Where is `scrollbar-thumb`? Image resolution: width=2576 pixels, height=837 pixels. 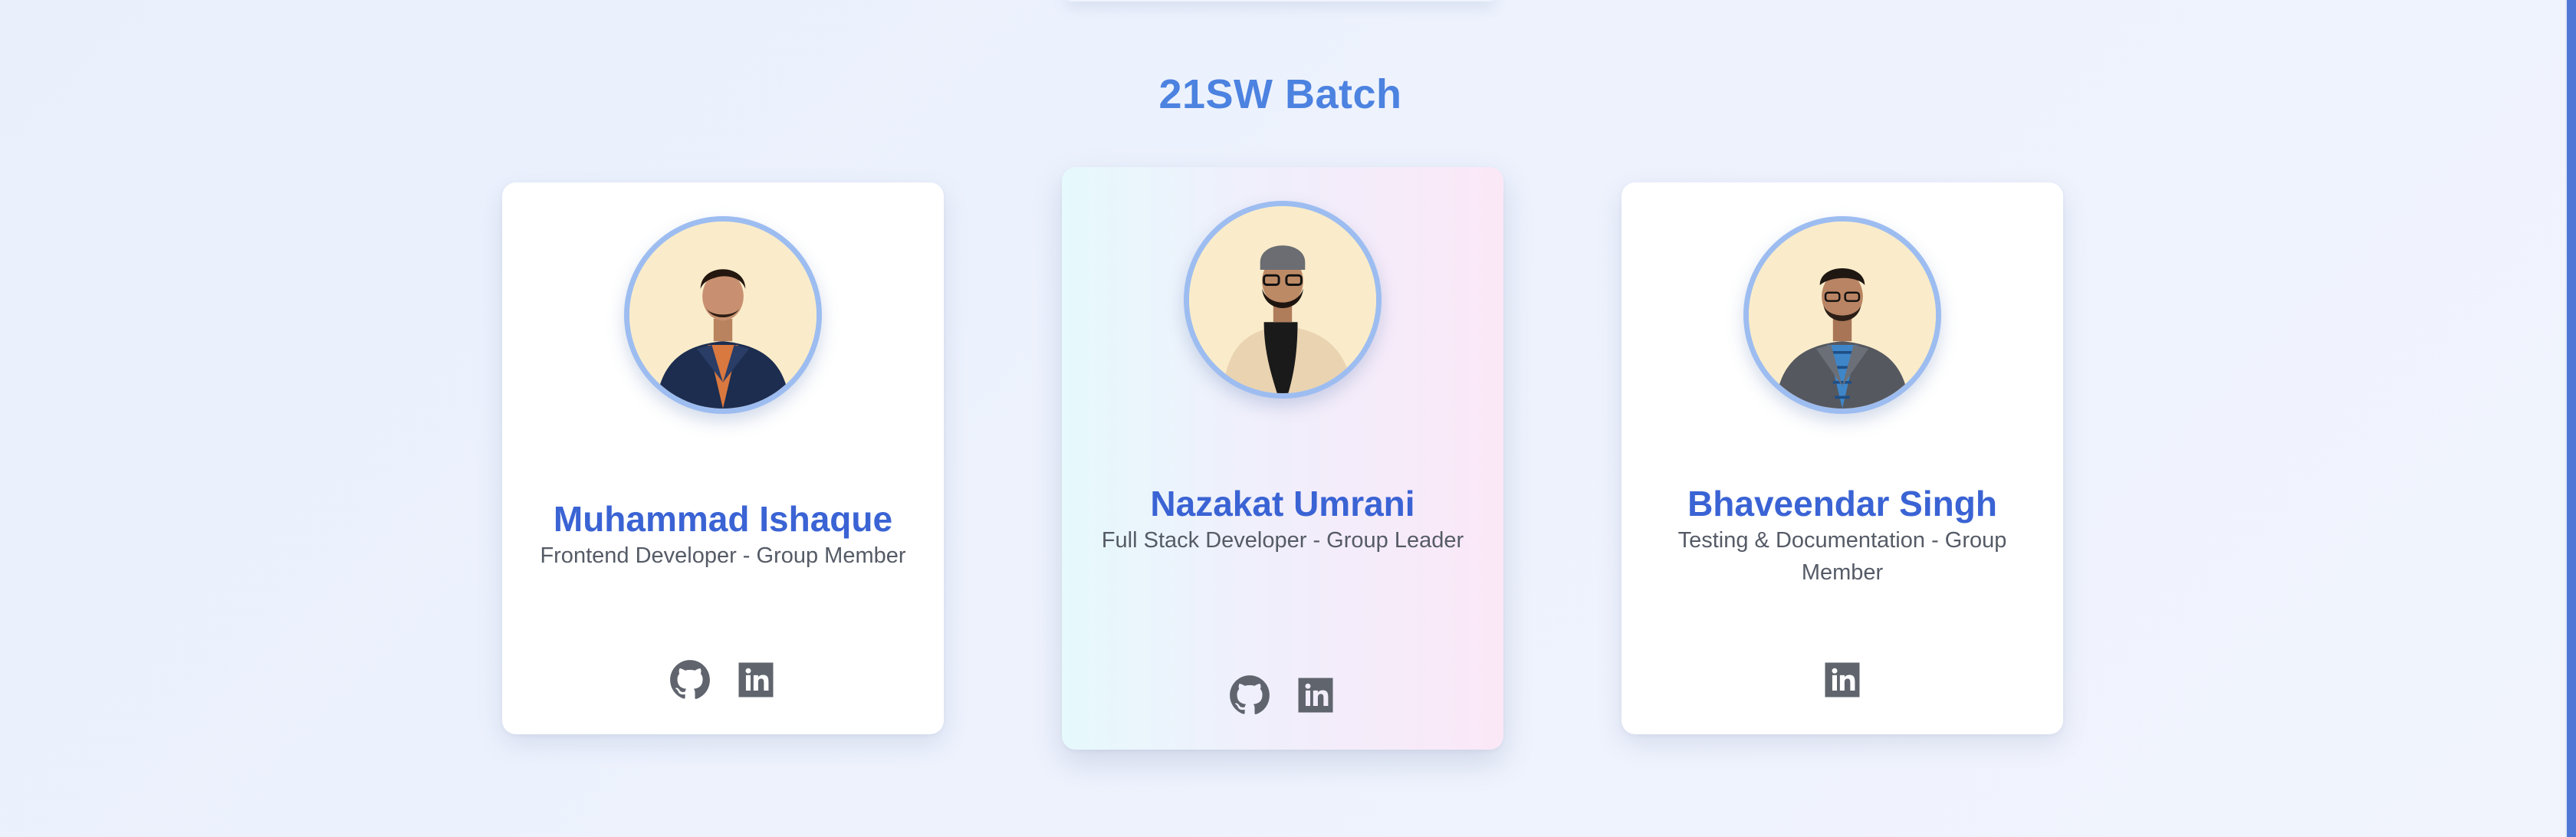
scrollbar-thumb is located at coordinates (2572, 419).